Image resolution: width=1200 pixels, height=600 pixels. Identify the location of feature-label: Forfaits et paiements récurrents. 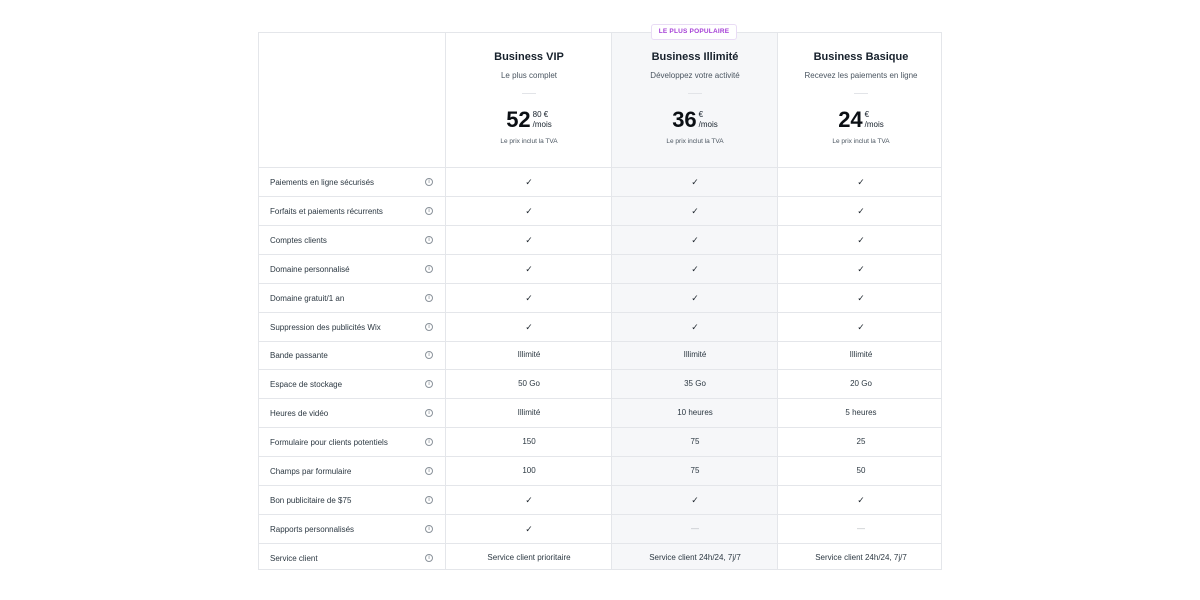
(326, 211).